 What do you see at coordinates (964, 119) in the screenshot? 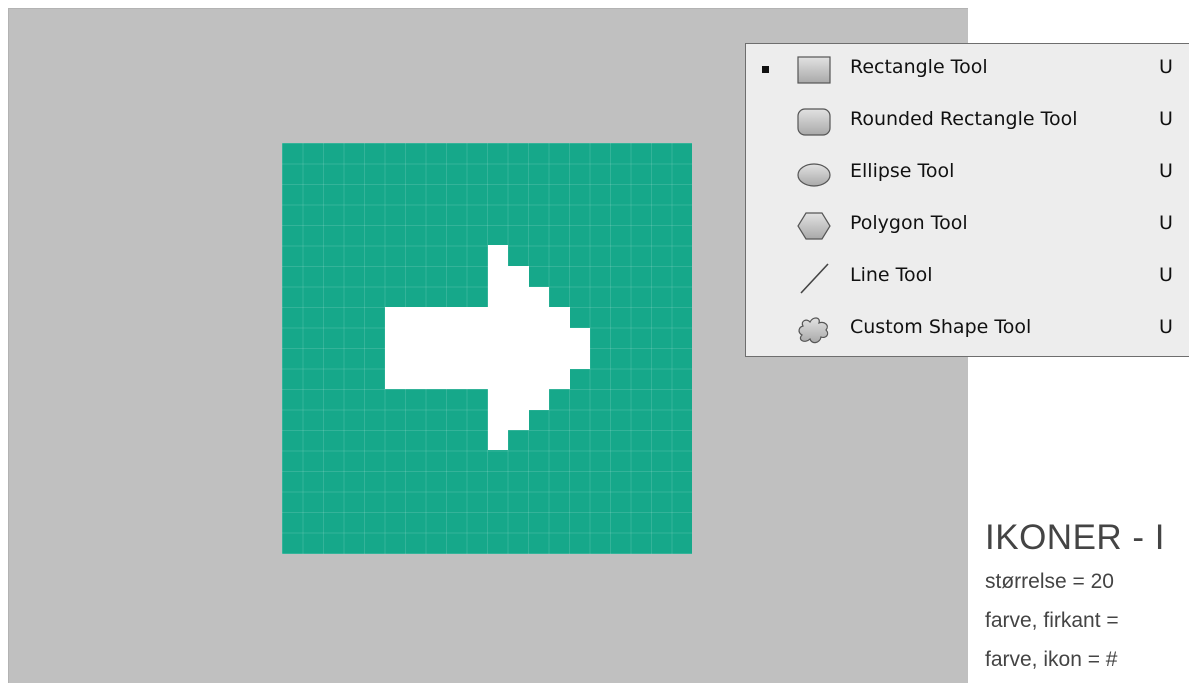
I see `menu-item-label: Rounded Rectangle Tool` at bounding box center [964, 119].